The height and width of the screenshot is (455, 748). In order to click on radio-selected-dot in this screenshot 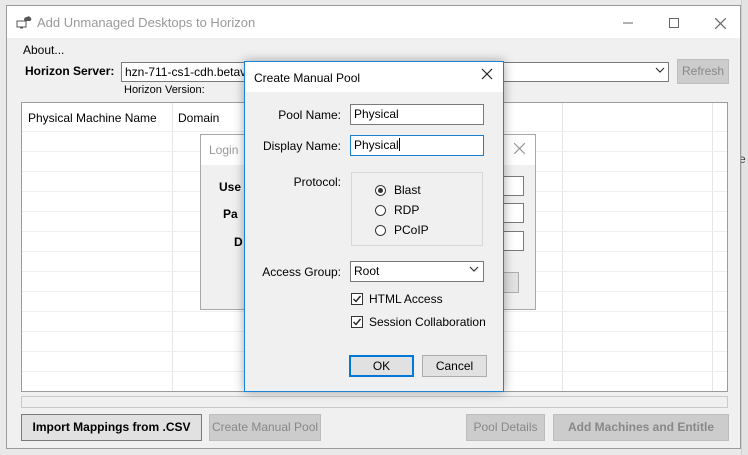, I will do `click(380, 190)`.